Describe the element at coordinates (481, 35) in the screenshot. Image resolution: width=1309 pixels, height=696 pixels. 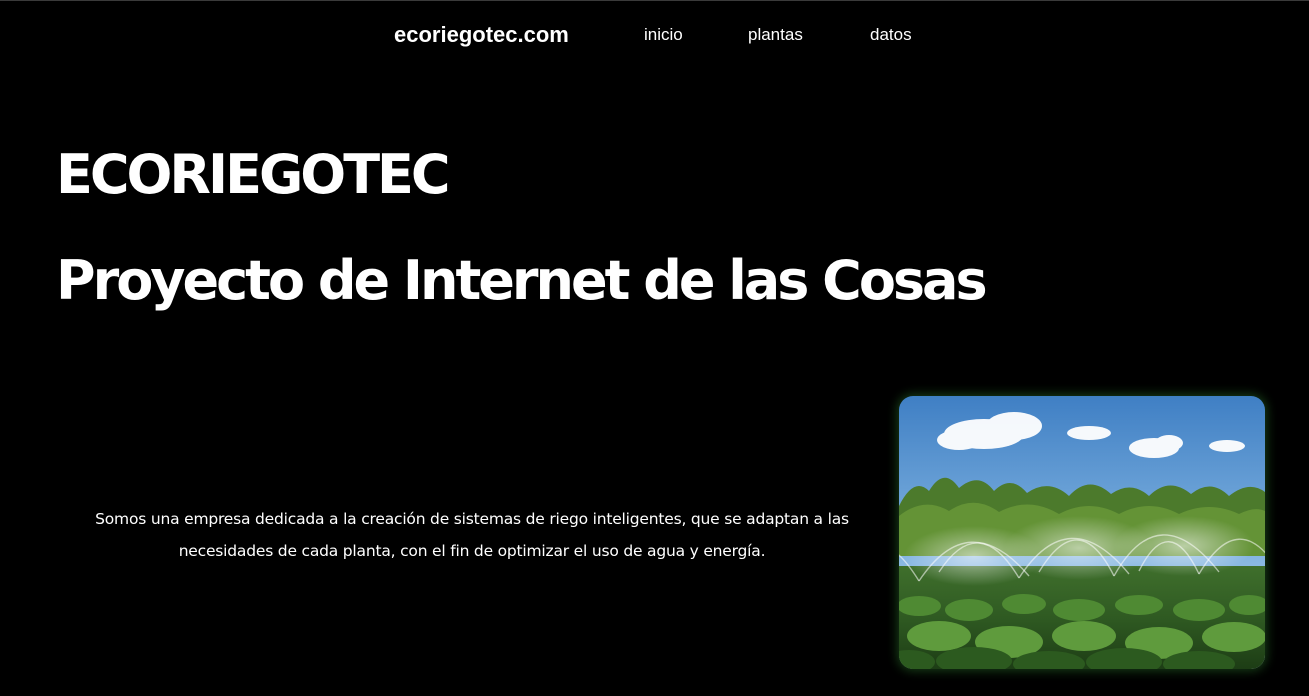
I see `brand-link: ecoriegotec.com` at that location.